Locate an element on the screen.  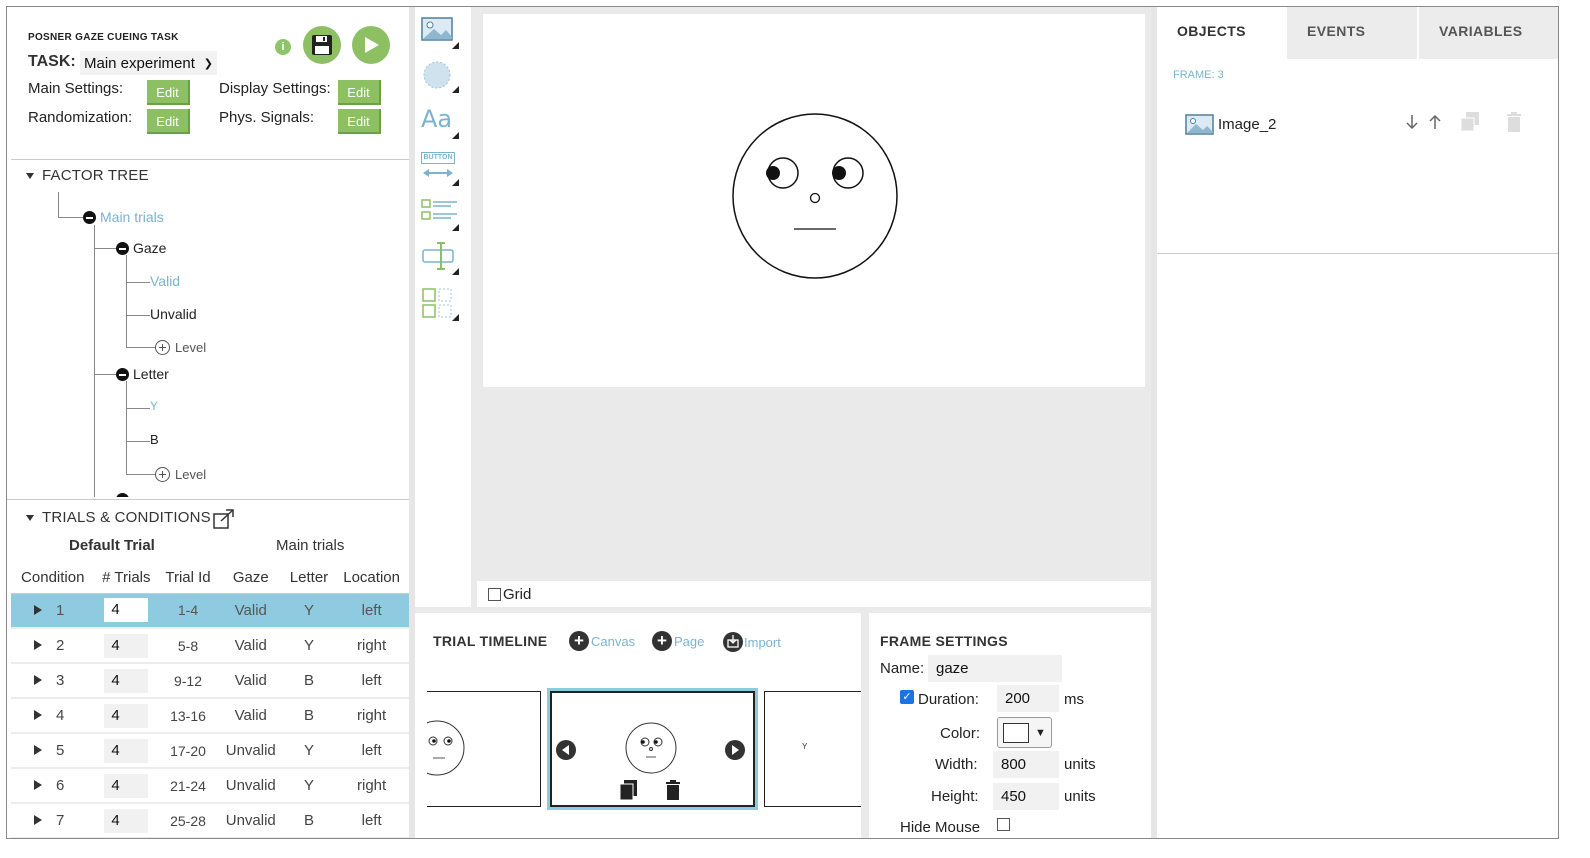
color-swatch is located at coordinates (1016, 732).